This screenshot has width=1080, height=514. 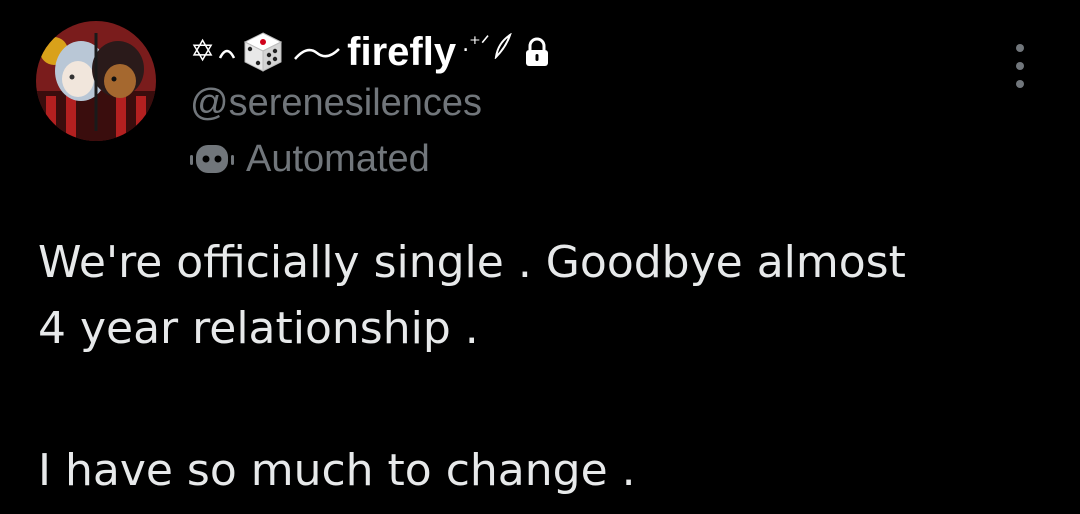 I want to click on tweet-text-line: I have so much to change ., so click(x=337, y=470).